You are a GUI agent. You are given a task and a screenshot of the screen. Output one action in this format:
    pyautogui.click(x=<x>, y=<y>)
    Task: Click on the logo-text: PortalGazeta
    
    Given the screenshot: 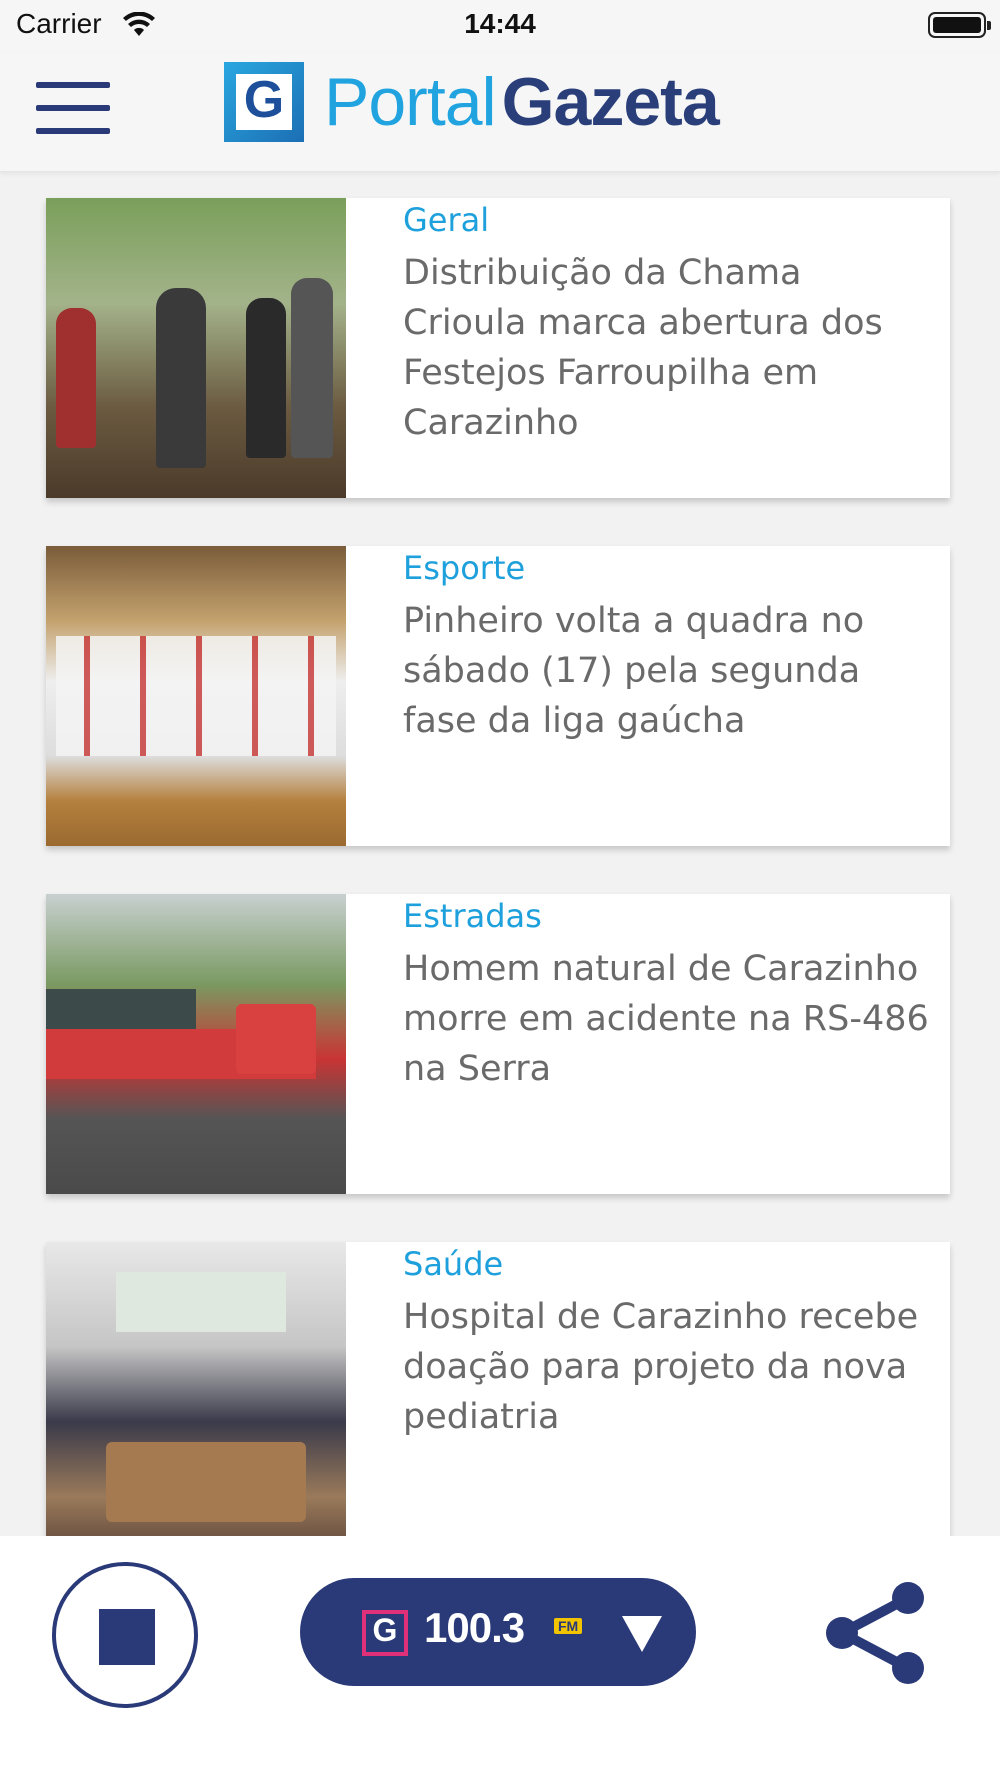 What is the action you would take?
    pyautogui.click(x=522, y=102)
    